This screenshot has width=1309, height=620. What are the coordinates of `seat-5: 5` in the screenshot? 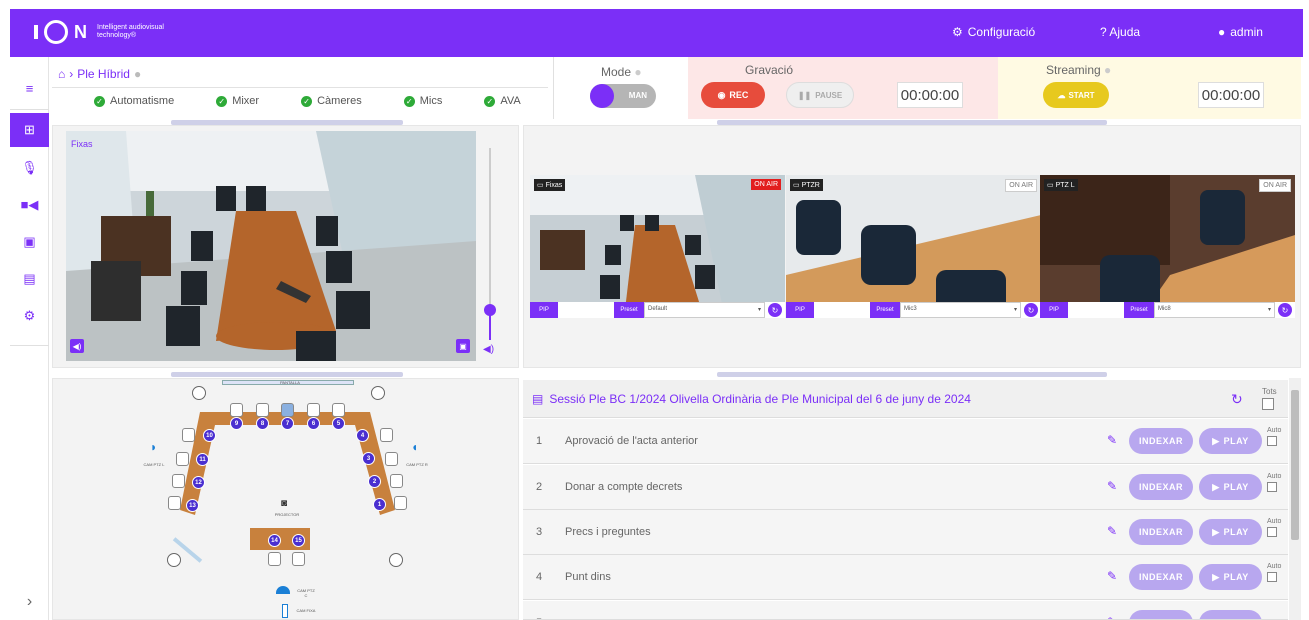 It's located at (338, 423).